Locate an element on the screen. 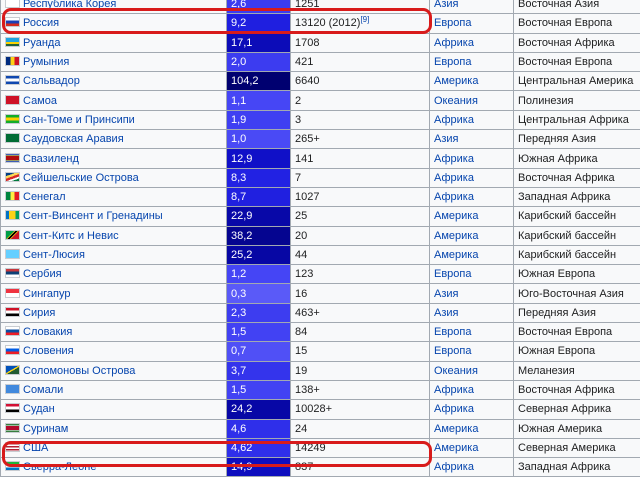 The width and height of the screenshot is (640, 480). country-link: Сьерра-Леоне is located at coordinates (59, 467).